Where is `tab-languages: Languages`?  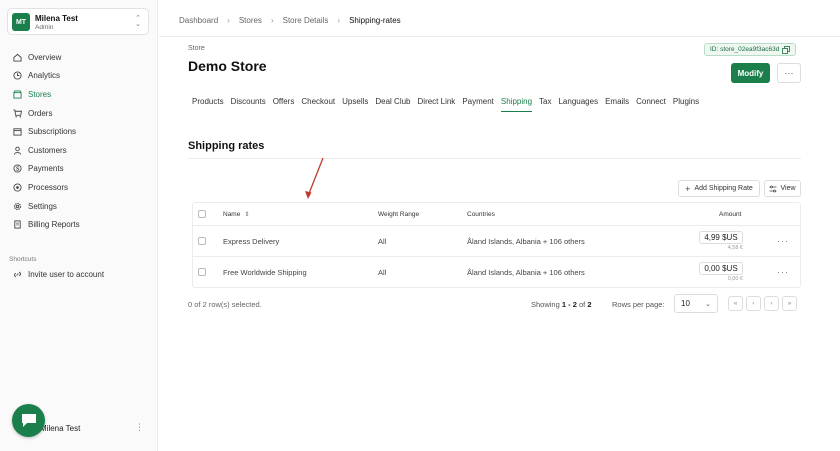
tab-languages: Languages is located at coordinates (578, 104).